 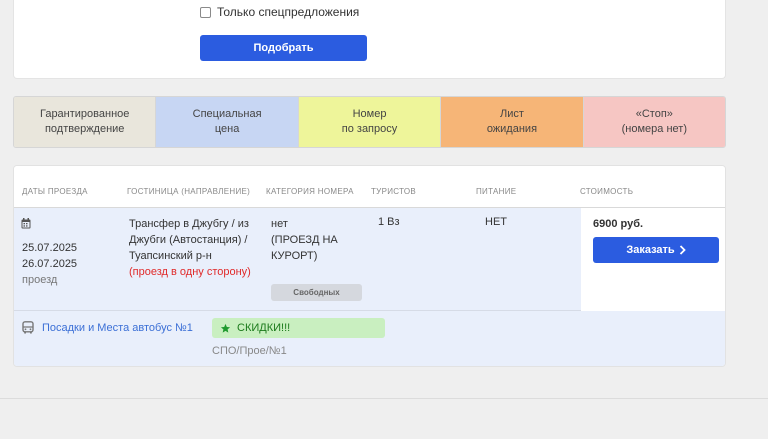 What do you see at coordinates (26, 223) in the screenshot?
I see `calendar-icon` at bounding box center [26, 223].